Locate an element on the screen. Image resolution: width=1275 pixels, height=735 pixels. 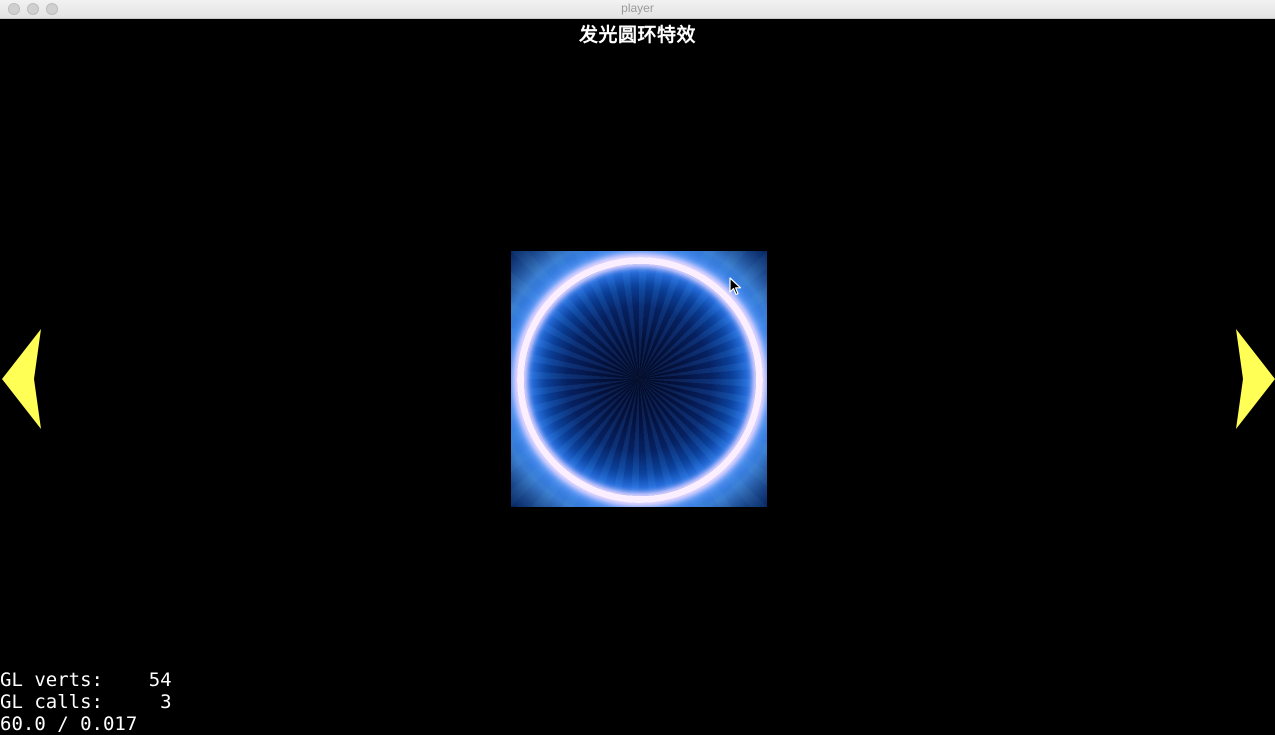
title-bar: player is located at coordinates (637, 9).